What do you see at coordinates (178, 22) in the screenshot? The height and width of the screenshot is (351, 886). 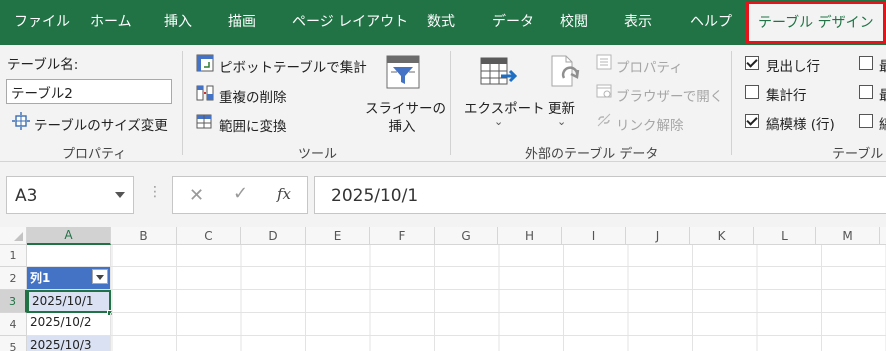 I see `tab-insert: 挿入` at bounding box center [178, 22].